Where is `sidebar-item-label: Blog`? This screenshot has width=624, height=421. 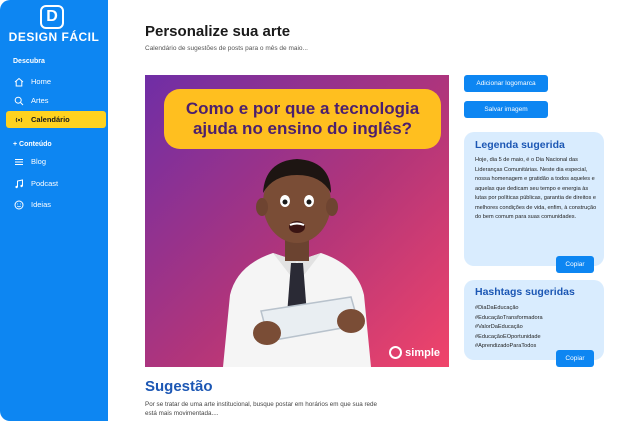
sidebar-item-label: Blog is located at coordinates (39, 161).